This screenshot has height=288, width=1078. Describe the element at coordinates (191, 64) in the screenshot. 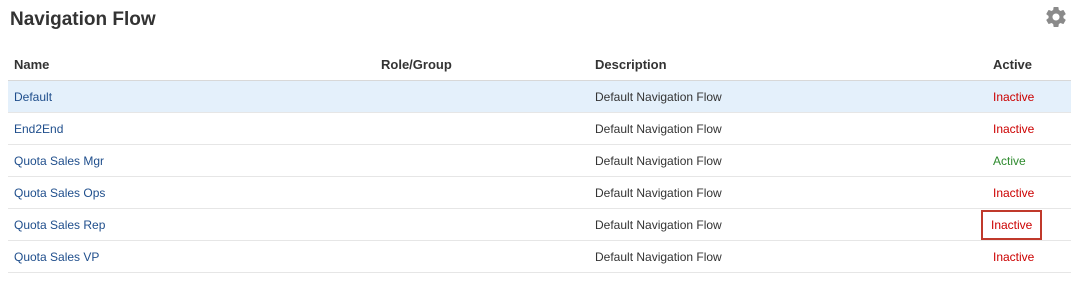

I see `column-header-name: Name` at that location.